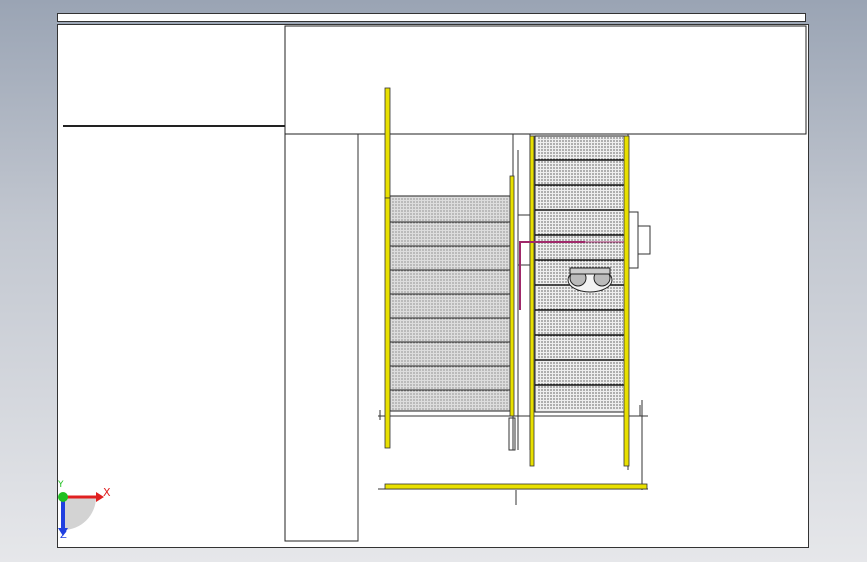  Describe the element at coordinates (63, 535) in the screenshot. I see `z-axis-label: Z` at that location.